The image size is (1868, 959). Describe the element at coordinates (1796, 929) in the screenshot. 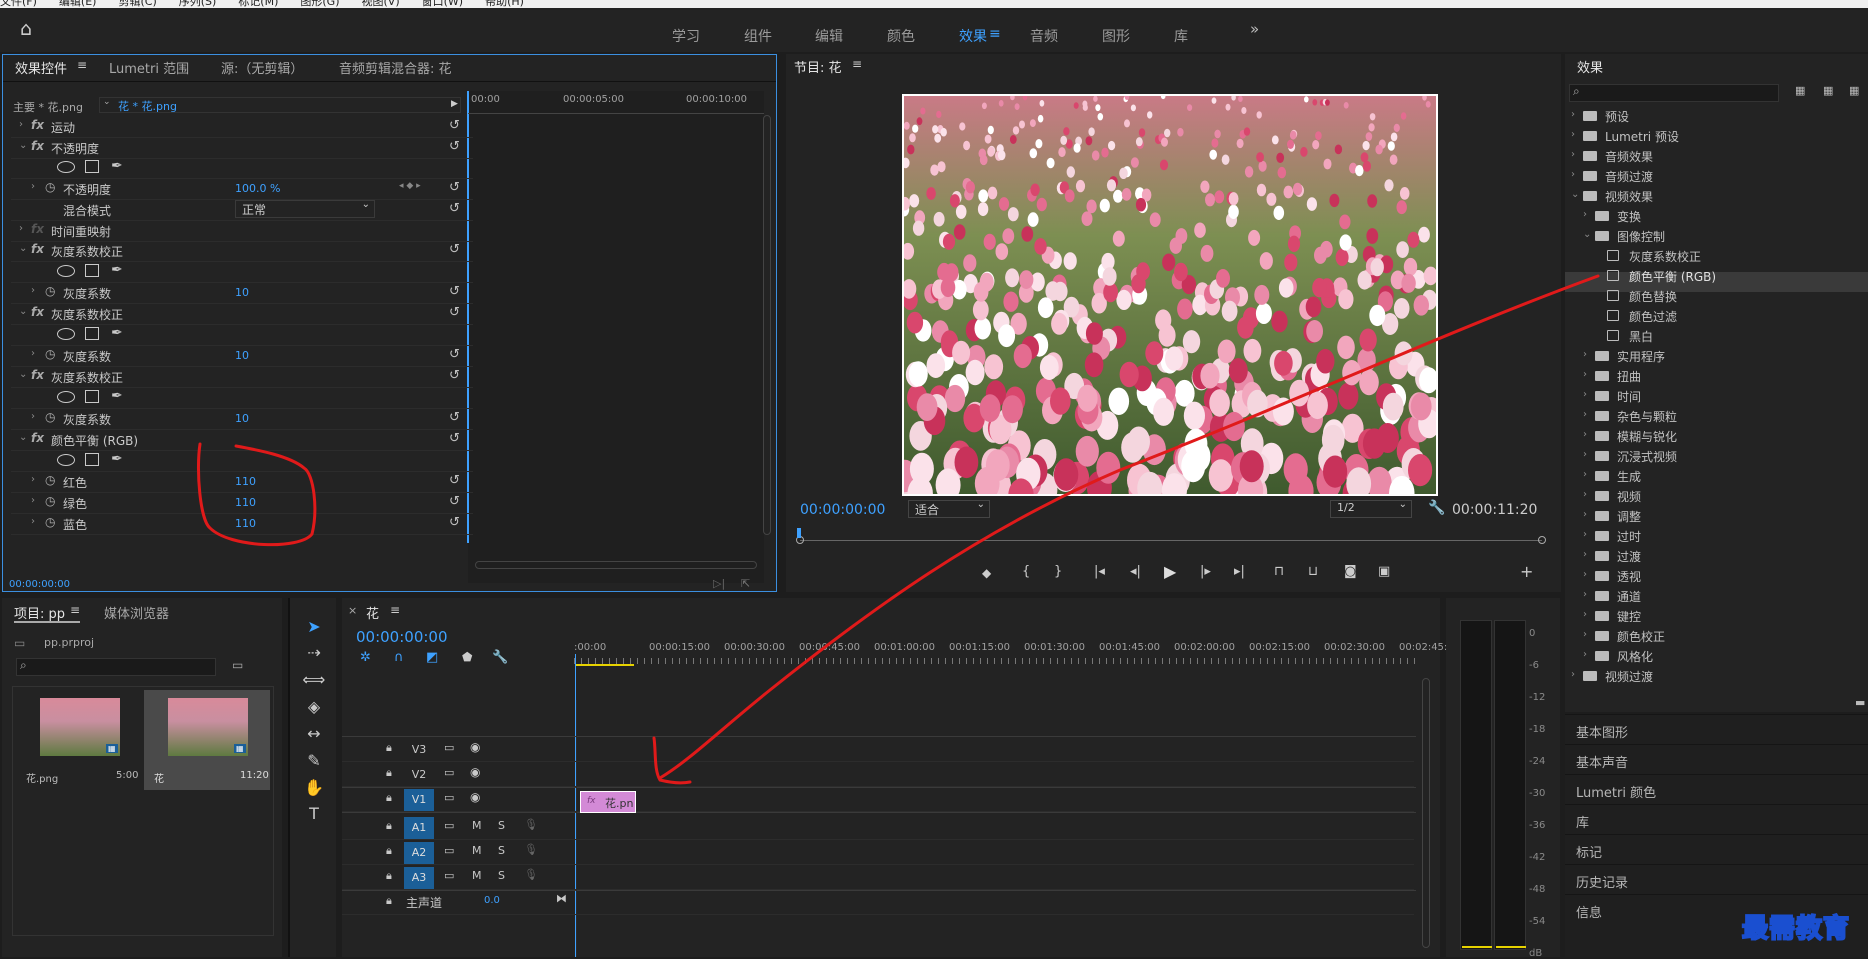

I see `watermark: 最需教育` at that location.